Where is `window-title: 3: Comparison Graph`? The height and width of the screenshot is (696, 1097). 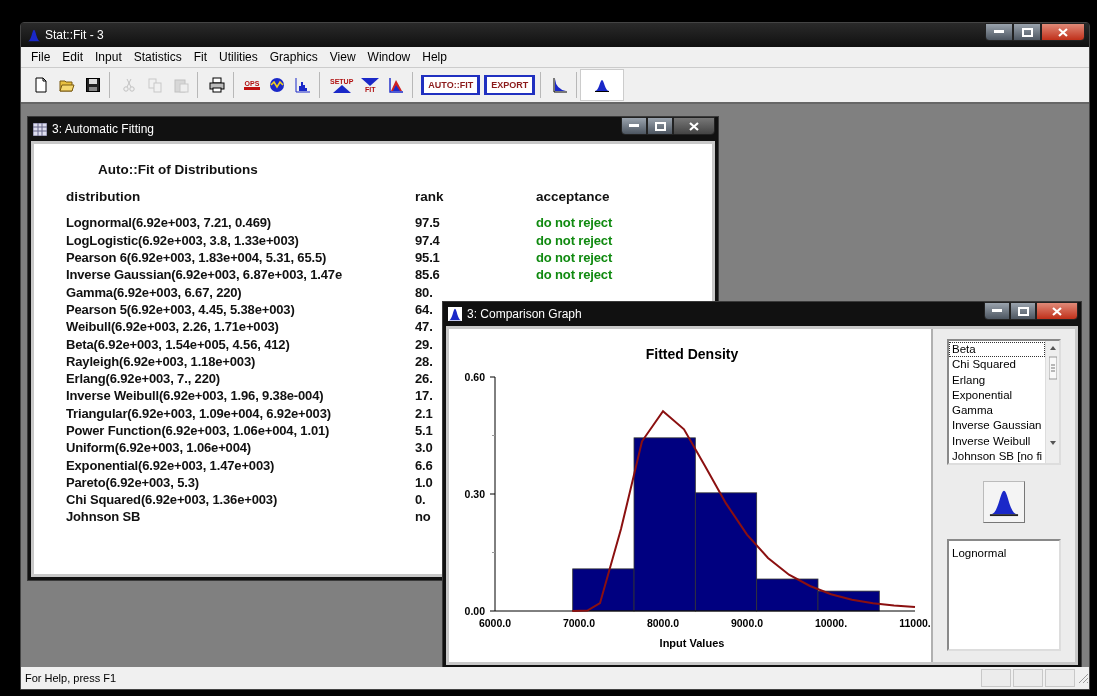
window-title: 3: Comparison Graph is located at coordinates (525, 314).